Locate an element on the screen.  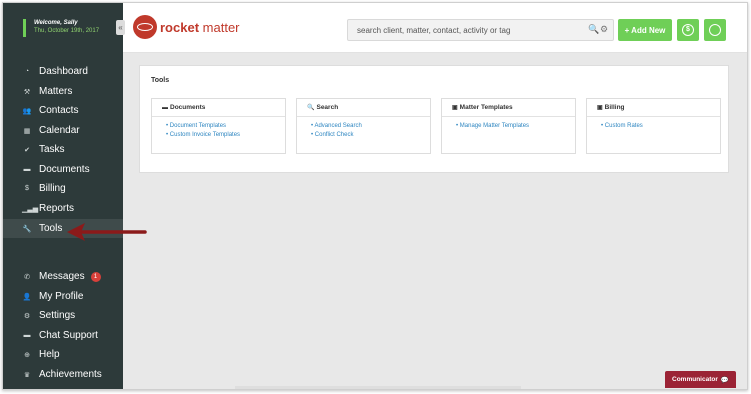
sidebar-item-label: Calendar is located at coordinates (59, 130).